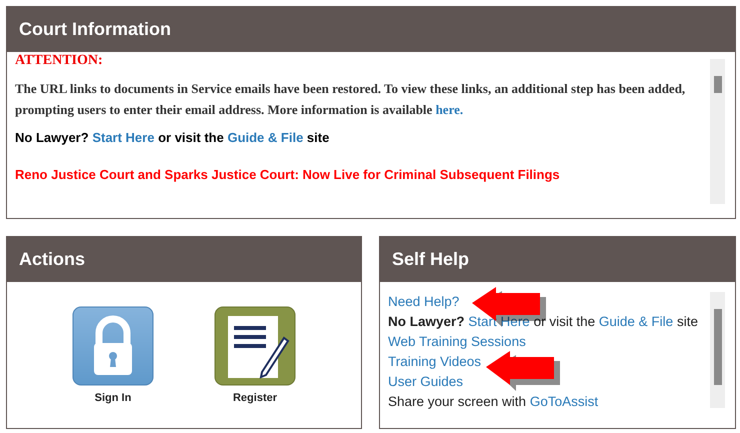  I want to click on bold-label: No Lawyer?, so click(426, 321).